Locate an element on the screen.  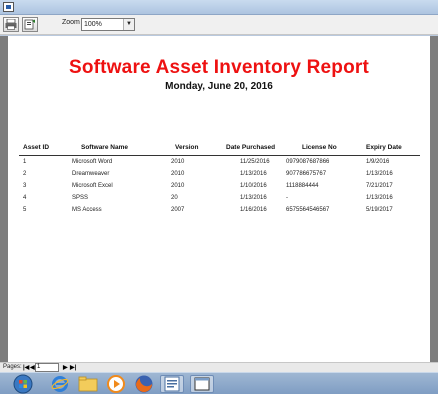
report-title: Software Asset Inventory Report is located at coordinates (219, 67).